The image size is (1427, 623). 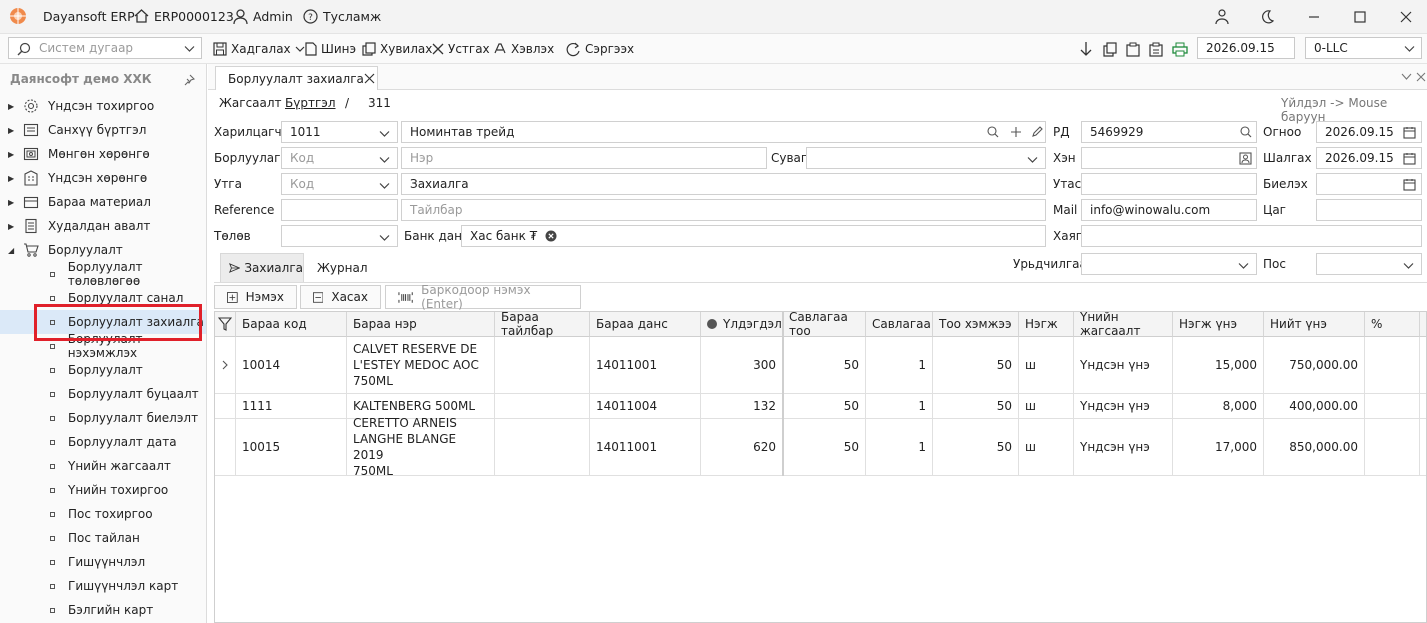 What do you see at coordinates (339, 210) in the screenshot?
I see `reference-field` at bounding box center [339, 210].